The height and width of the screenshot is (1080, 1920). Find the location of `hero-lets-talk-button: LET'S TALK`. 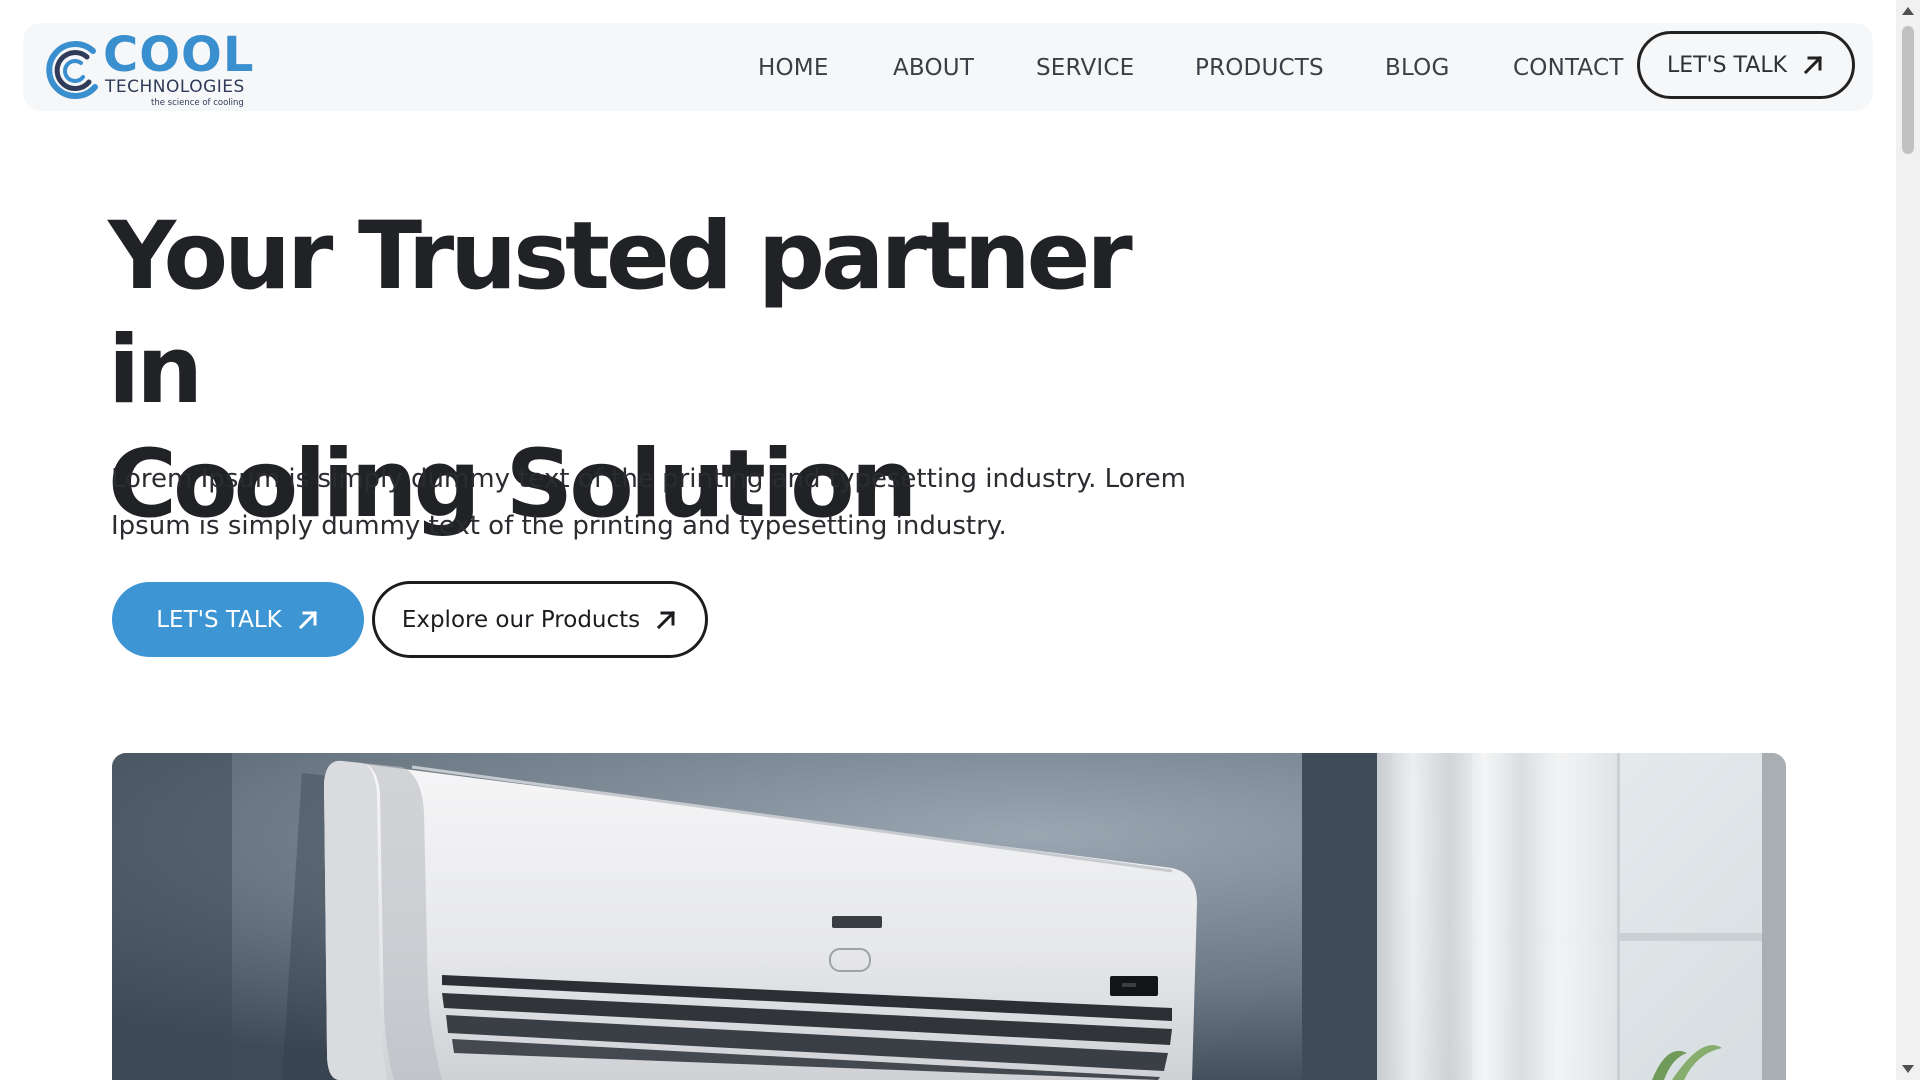

hero-lets-talk-button: LET'S TALK is located at coordinates (238, 619).